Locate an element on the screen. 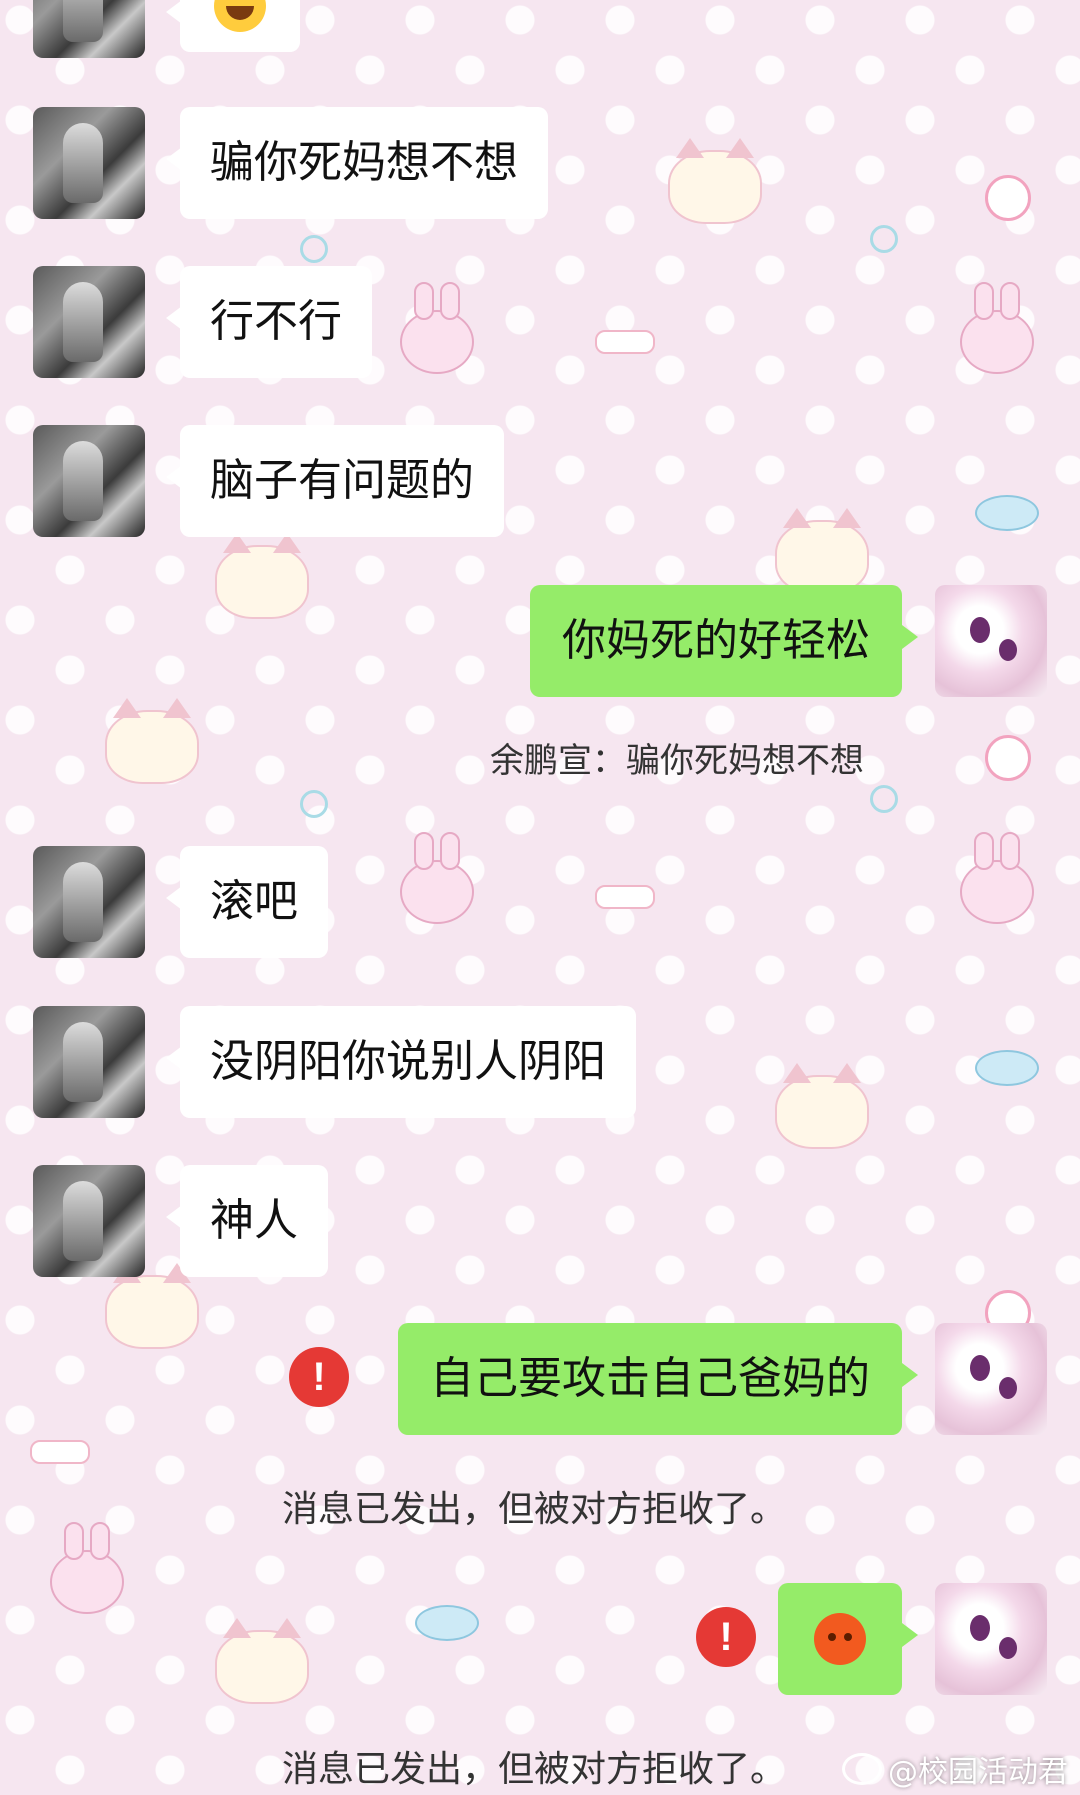 Image resolution: width=1080 pixels, height=1795 pixels. message-bubble-incoming: 滚吧 is located at coordinates (247, 902).